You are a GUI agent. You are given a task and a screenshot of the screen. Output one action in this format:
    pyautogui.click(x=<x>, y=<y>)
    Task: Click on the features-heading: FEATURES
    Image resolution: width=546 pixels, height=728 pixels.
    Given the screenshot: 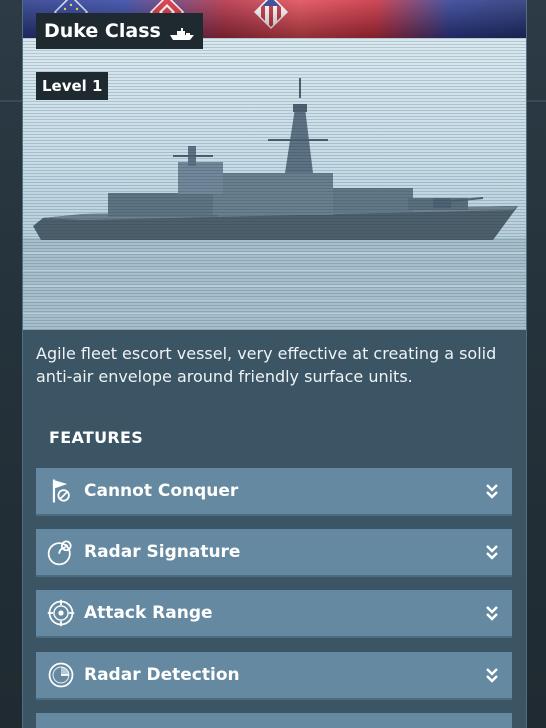 What is the action you would take?
    pyautogui.click(x=96, y=437)
    